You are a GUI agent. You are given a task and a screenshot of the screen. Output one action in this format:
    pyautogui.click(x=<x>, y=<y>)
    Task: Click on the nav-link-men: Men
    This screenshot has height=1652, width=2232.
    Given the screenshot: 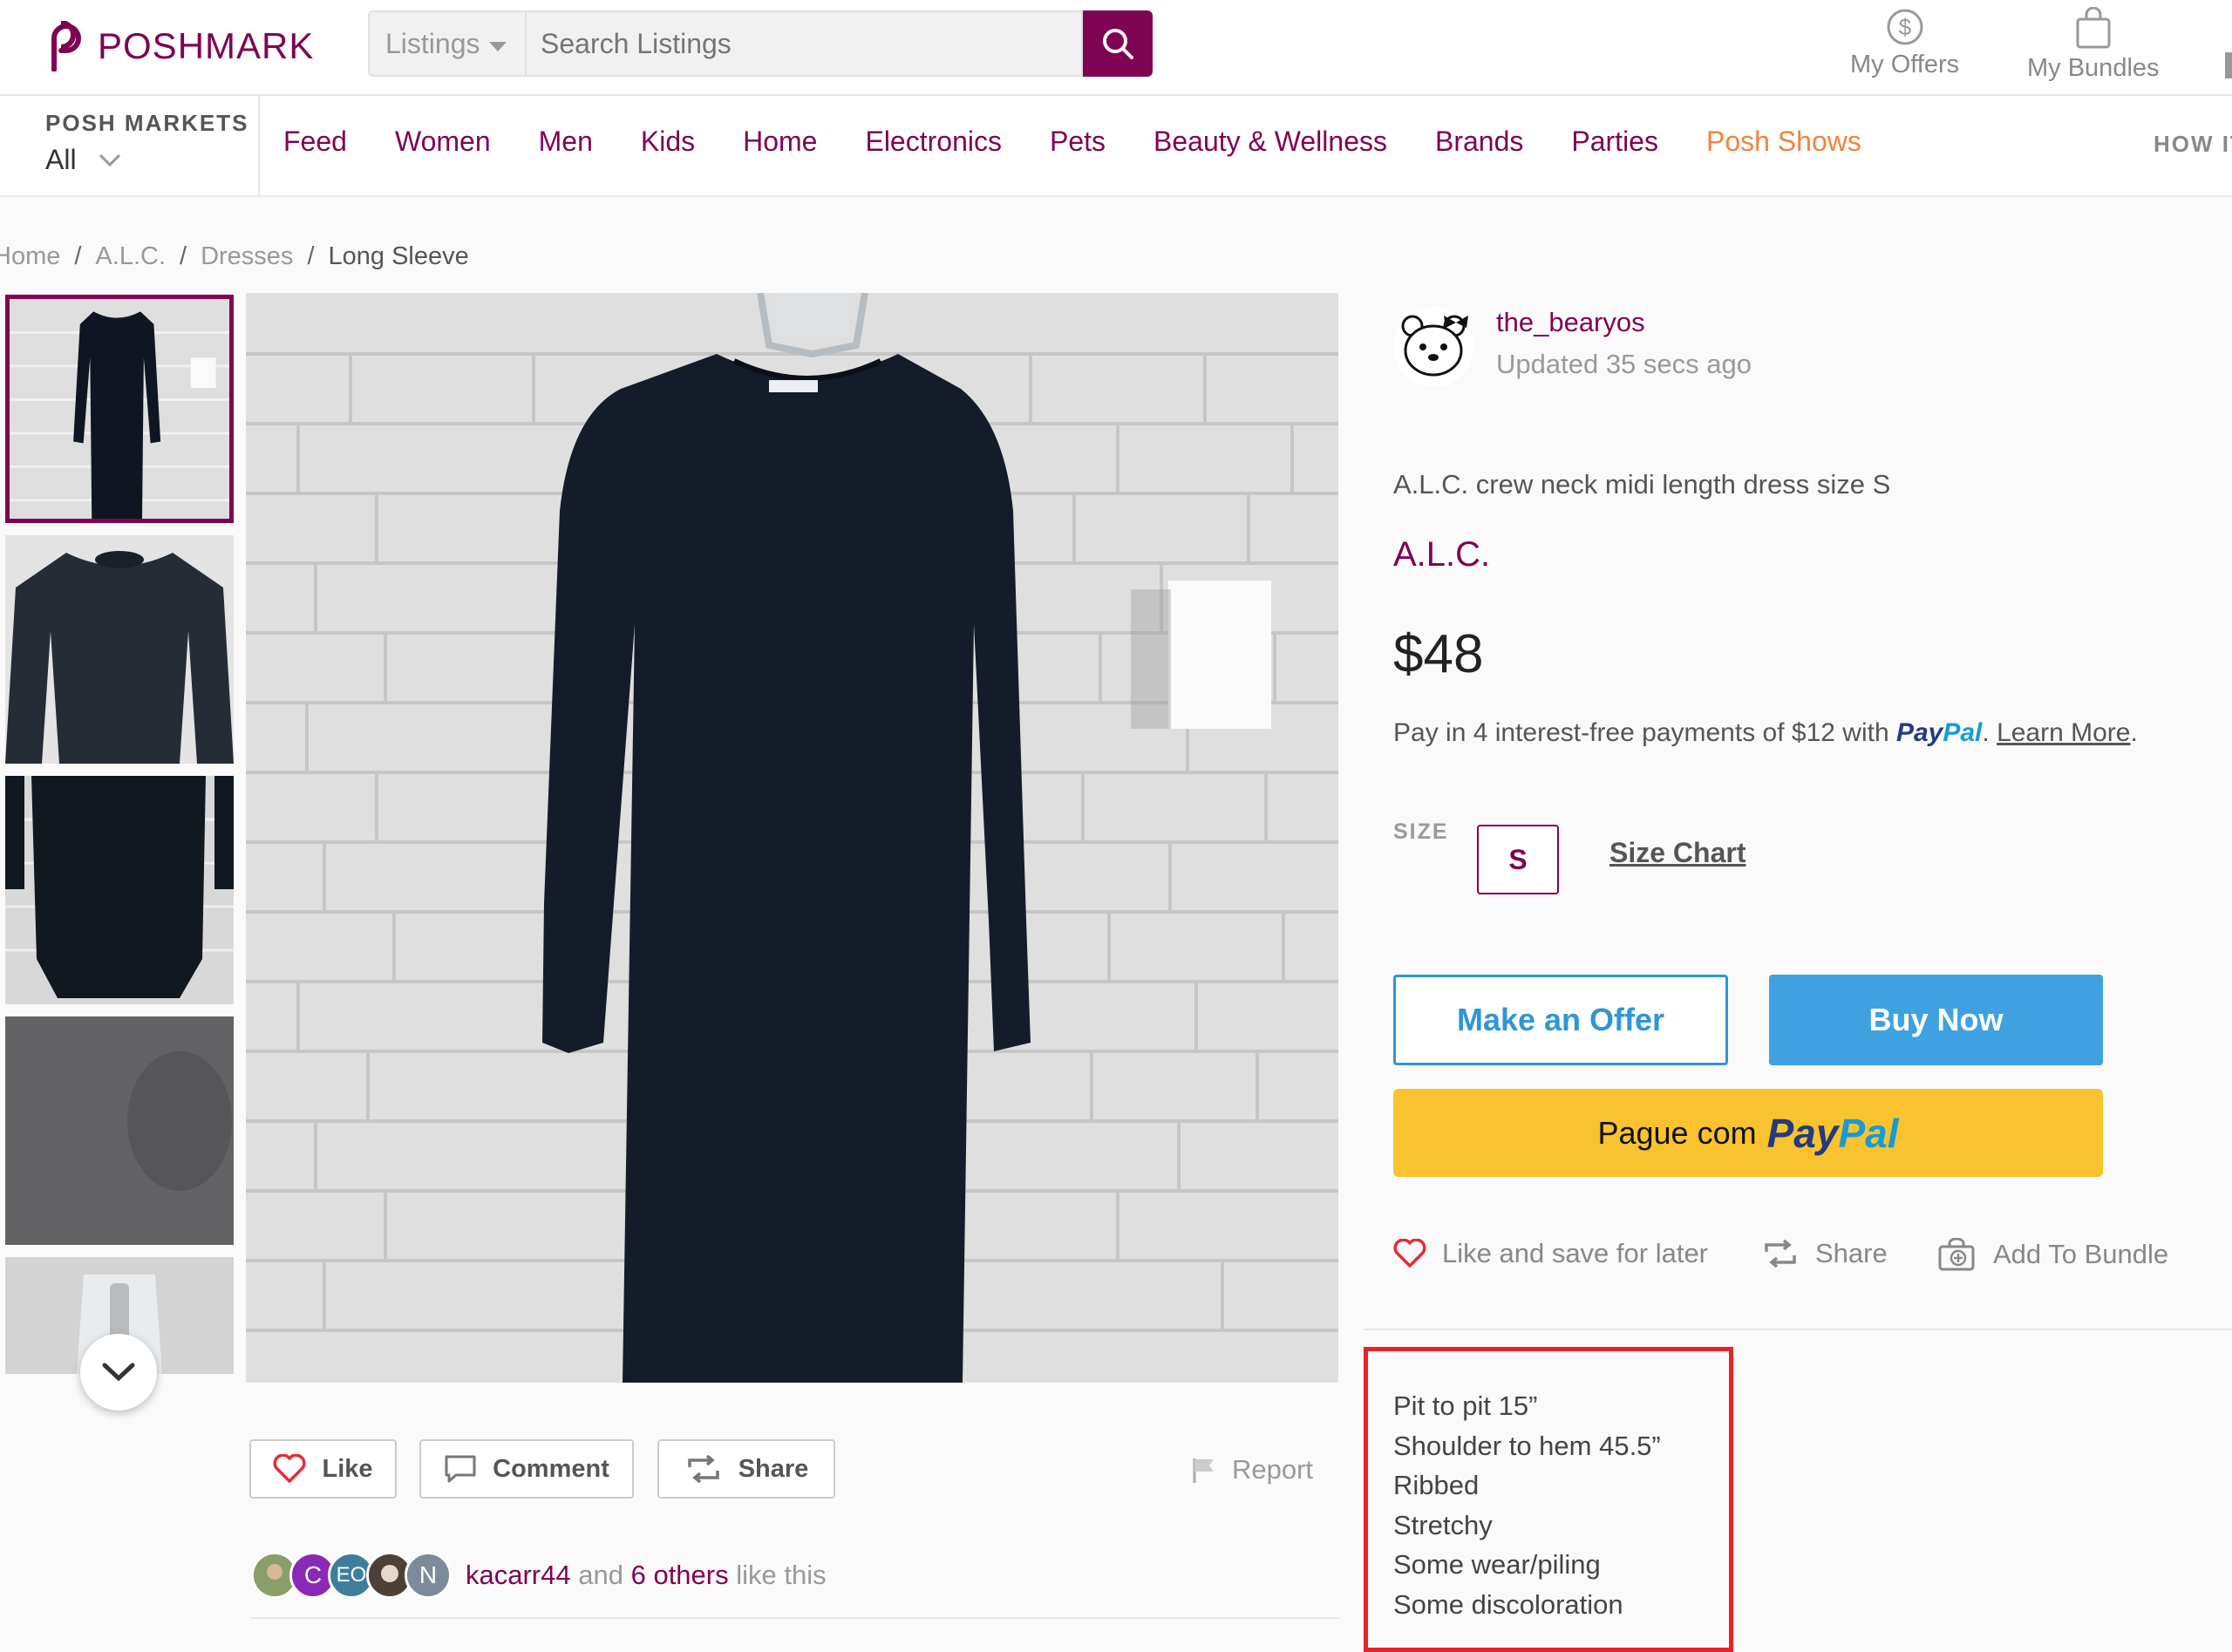 What is the action you would take?
    pyautogui.click(x=566, y=142)
    